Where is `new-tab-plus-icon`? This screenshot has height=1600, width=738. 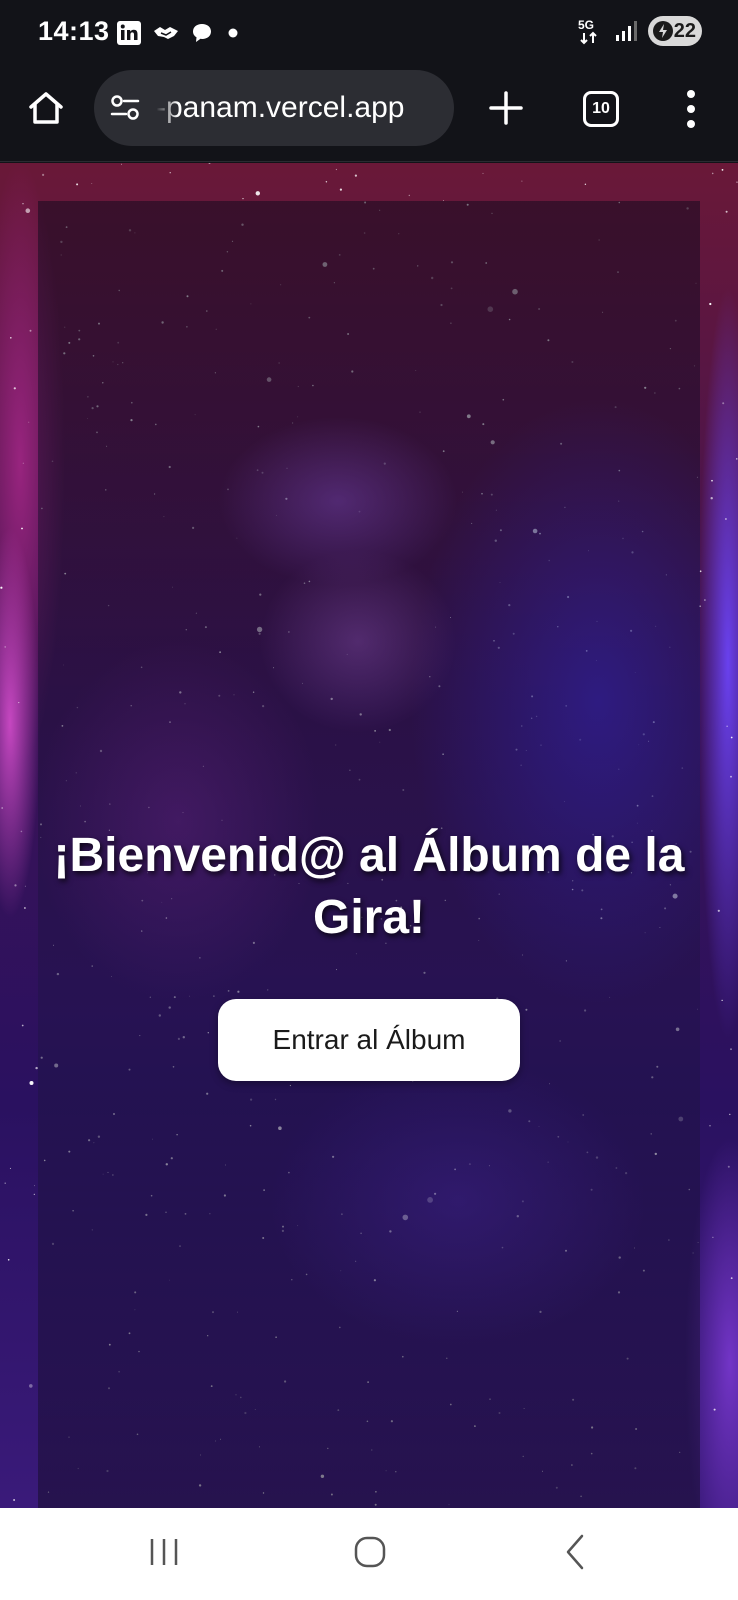
new-tab-plus-icon is located at coordinates (506, 108).